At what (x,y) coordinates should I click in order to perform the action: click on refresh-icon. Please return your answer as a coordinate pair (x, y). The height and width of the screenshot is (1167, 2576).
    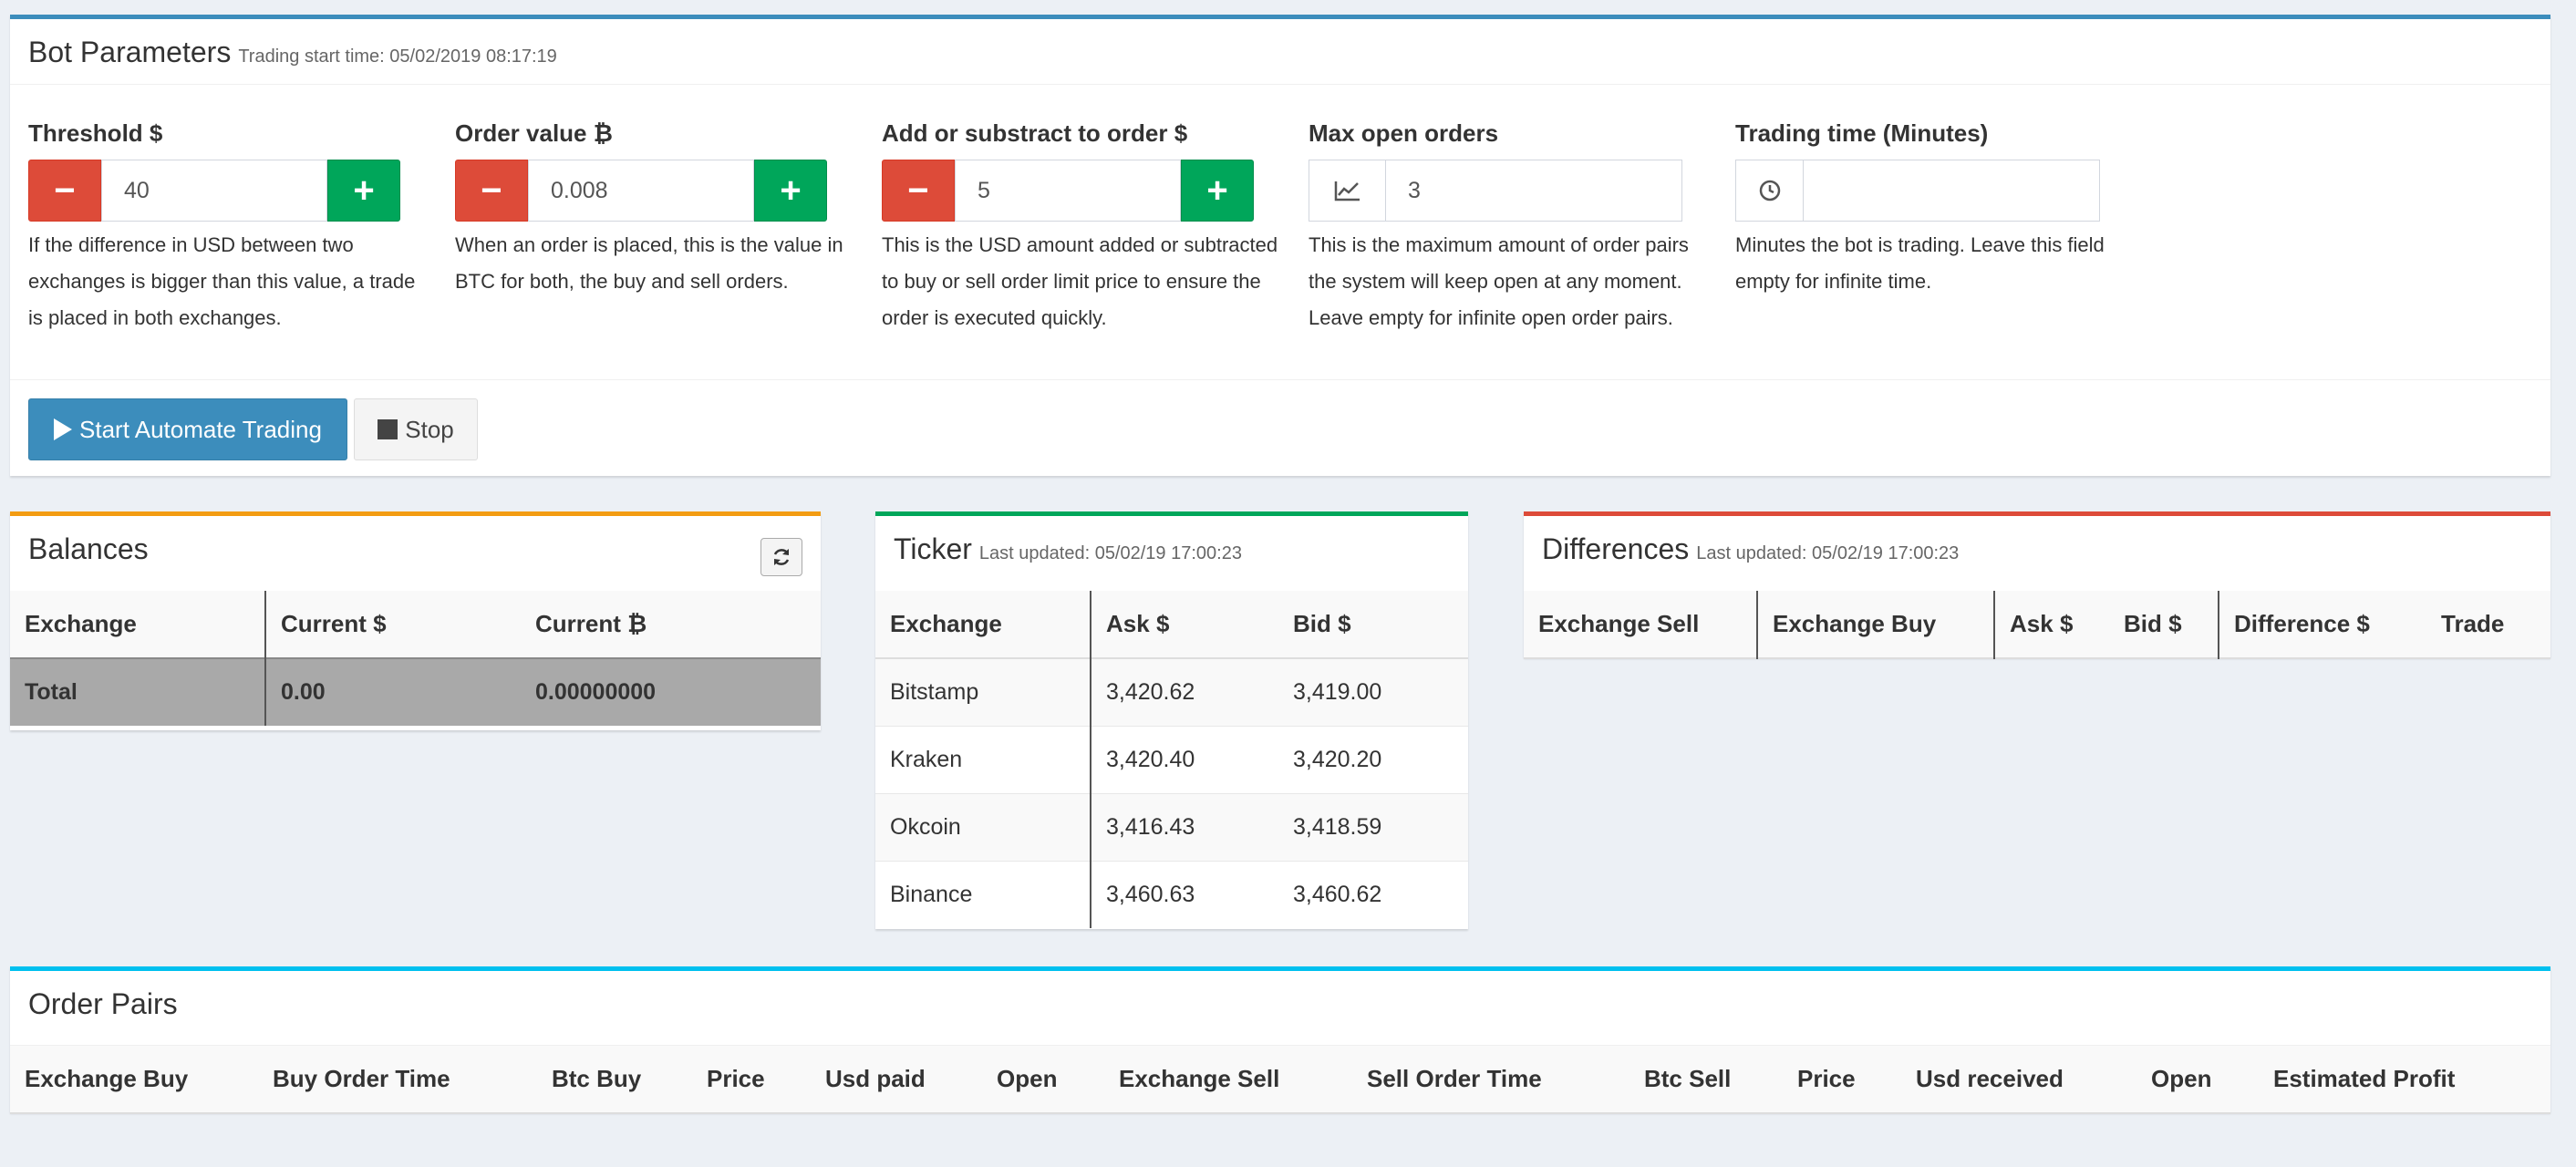
    Looking at the image, I should click on (781, 557).